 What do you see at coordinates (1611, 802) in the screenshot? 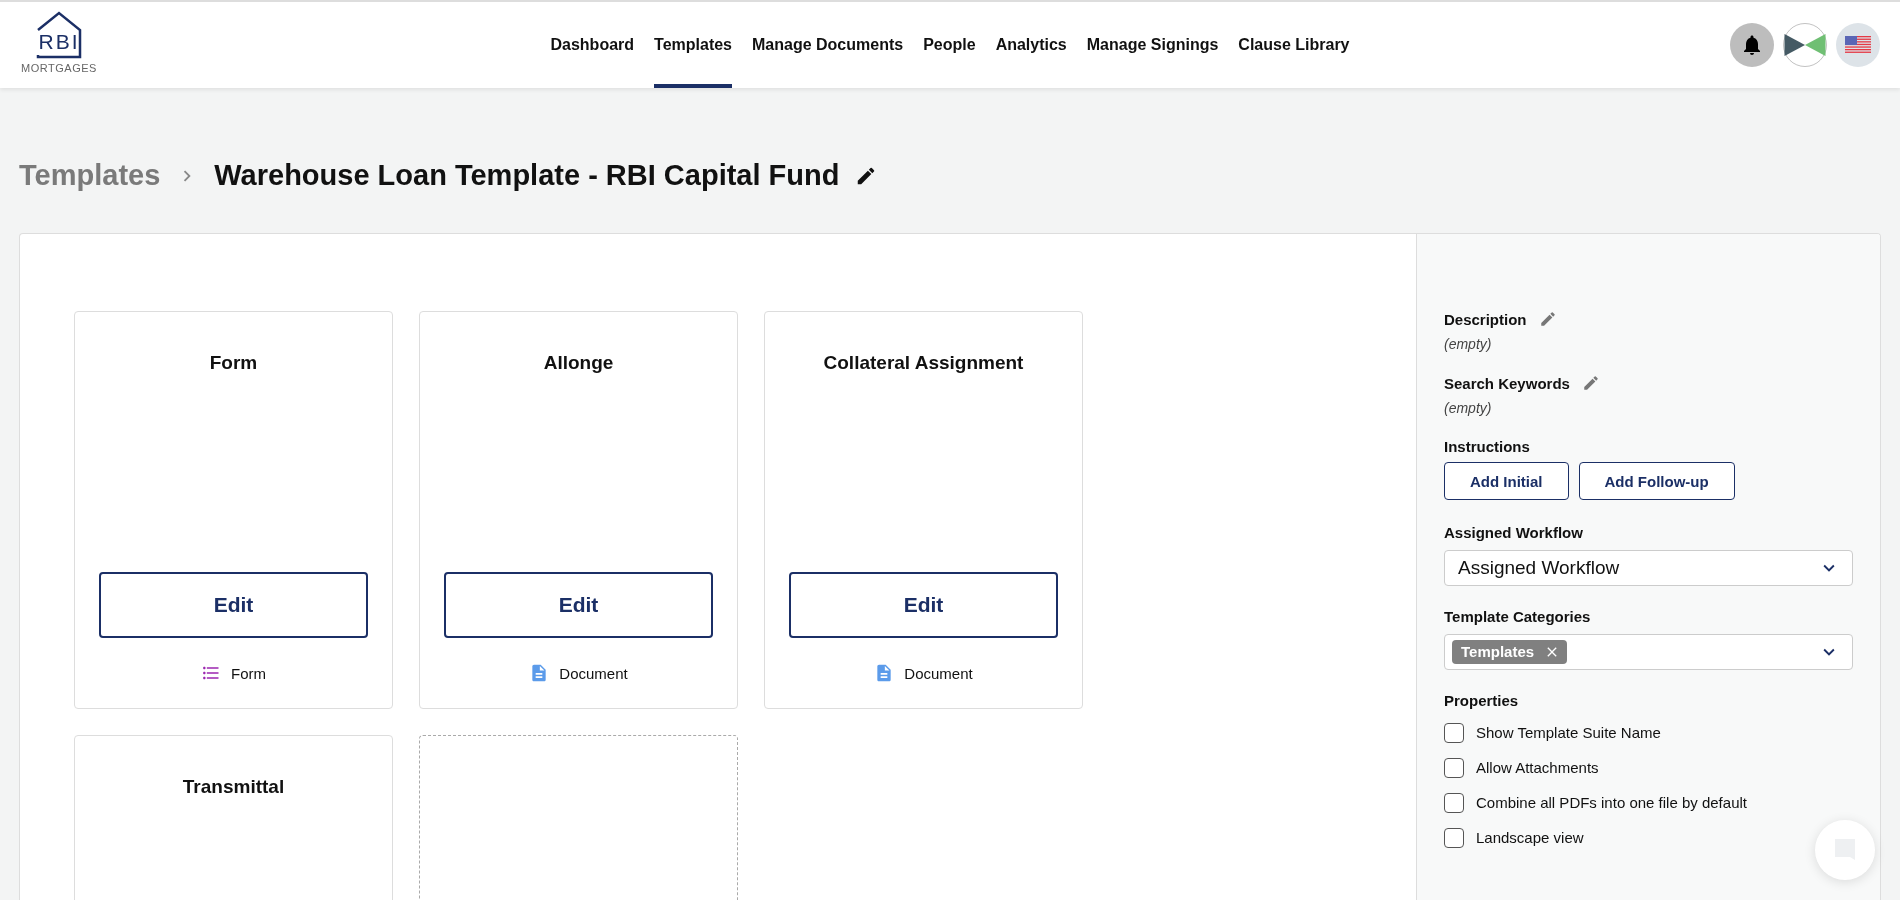
I see `checkbox-label: Combine all PDFs into one file by default` at bounding box center [1611, 802].